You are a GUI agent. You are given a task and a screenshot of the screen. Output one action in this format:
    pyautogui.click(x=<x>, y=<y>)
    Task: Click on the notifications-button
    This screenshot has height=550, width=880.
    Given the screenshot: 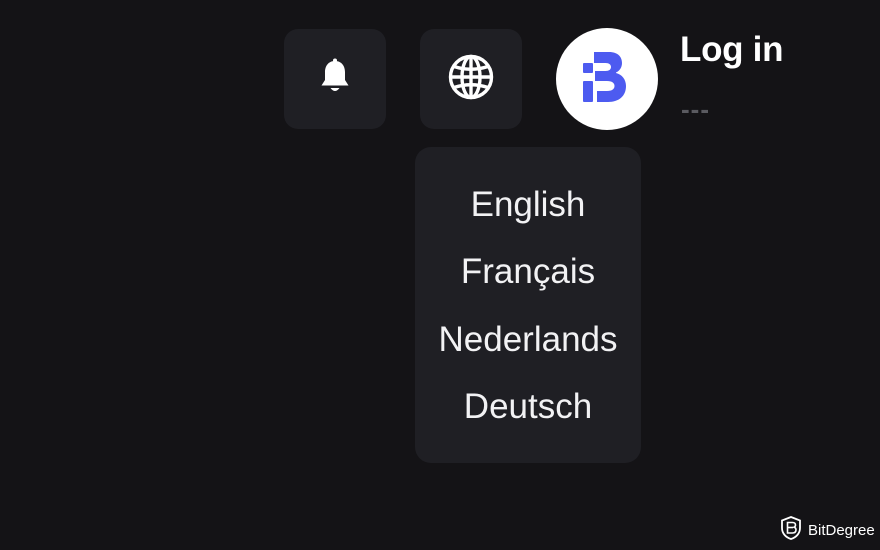 What is the action you would take?
    pyautogui.click(x=335, y=79)
    